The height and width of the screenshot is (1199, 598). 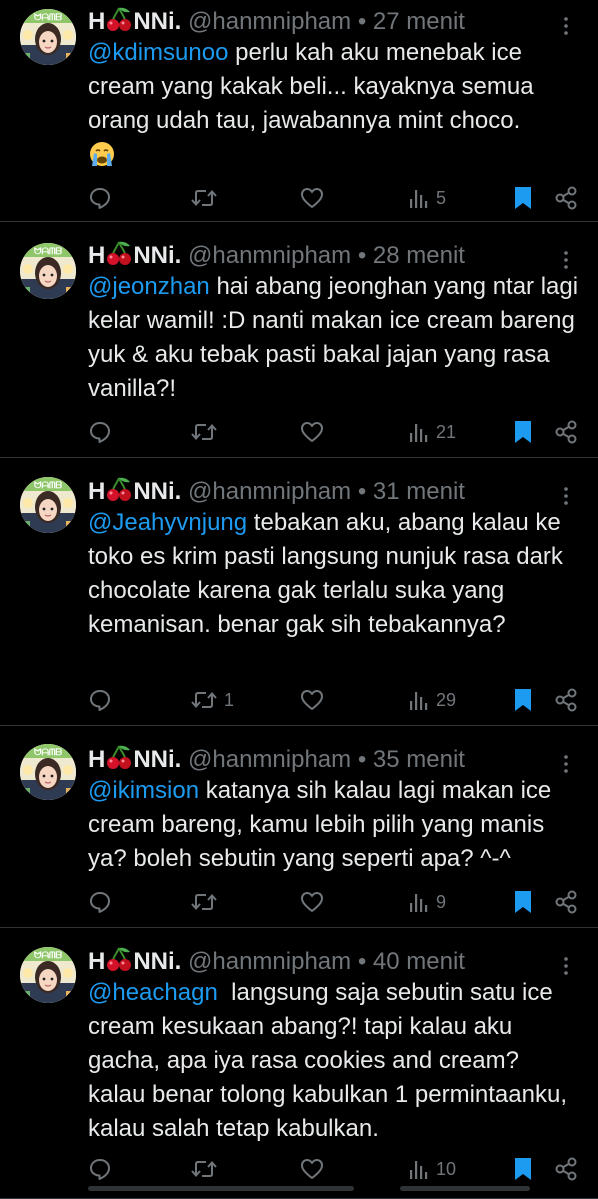 What do you see at coordinates (427, 902) in the screenshot?
I see `views-button: 9` at bounding box center [427, 902].